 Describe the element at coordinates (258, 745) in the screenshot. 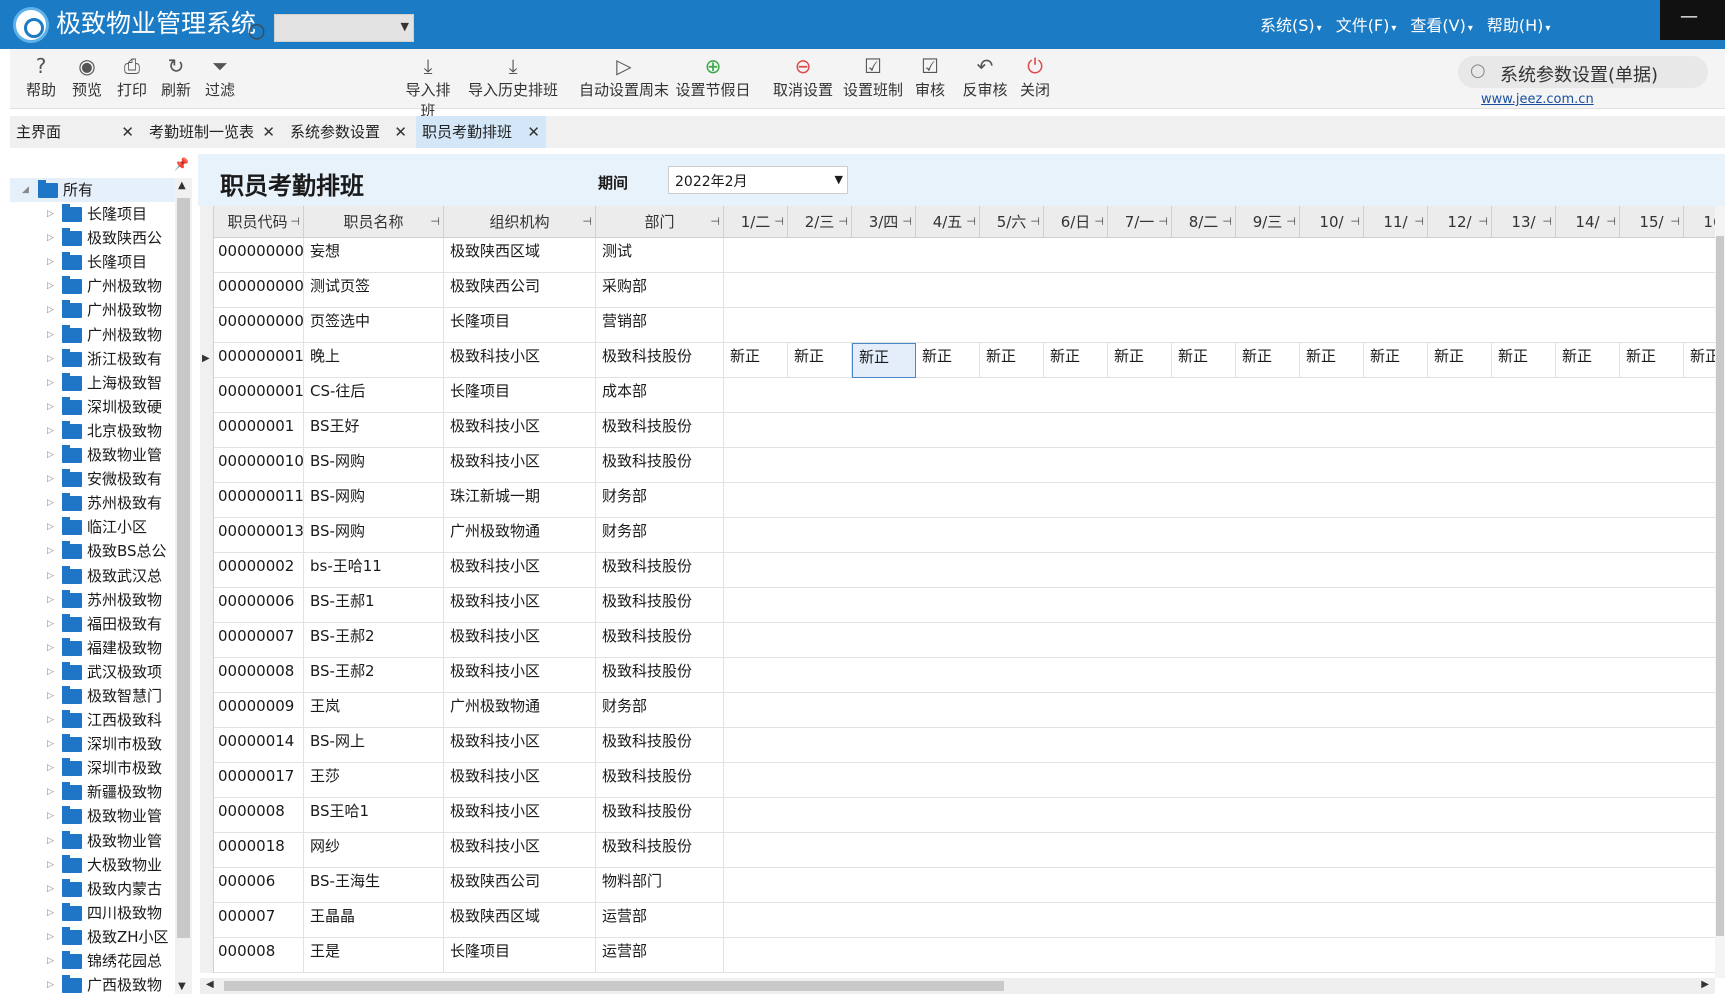

I see `table-cell: 00000014` at that location.